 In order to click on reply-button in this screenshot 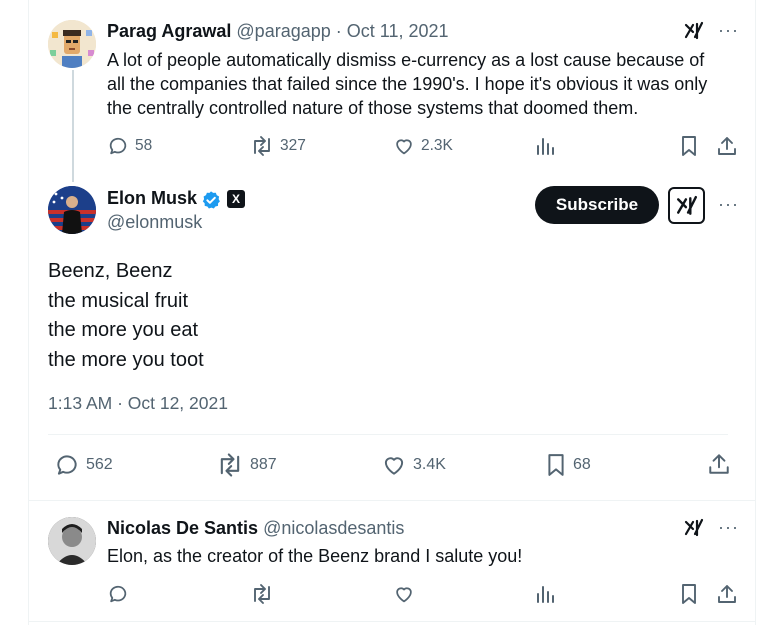, I will do `click(118, 594)`.